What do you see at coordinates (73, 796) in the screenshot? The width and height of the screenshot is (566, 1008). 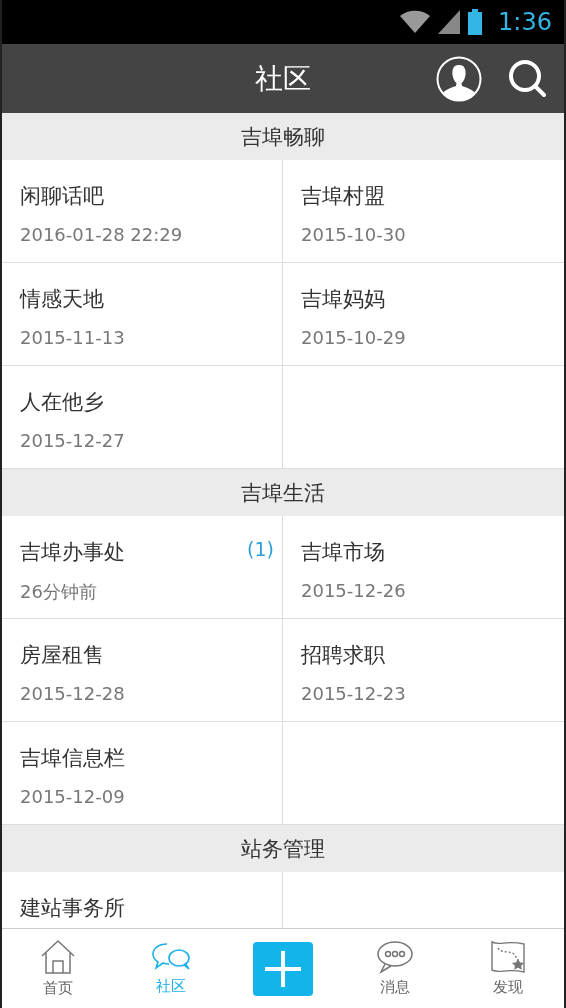 I see `forum-date: 2015-12-09` at bounding box center [73, 796].